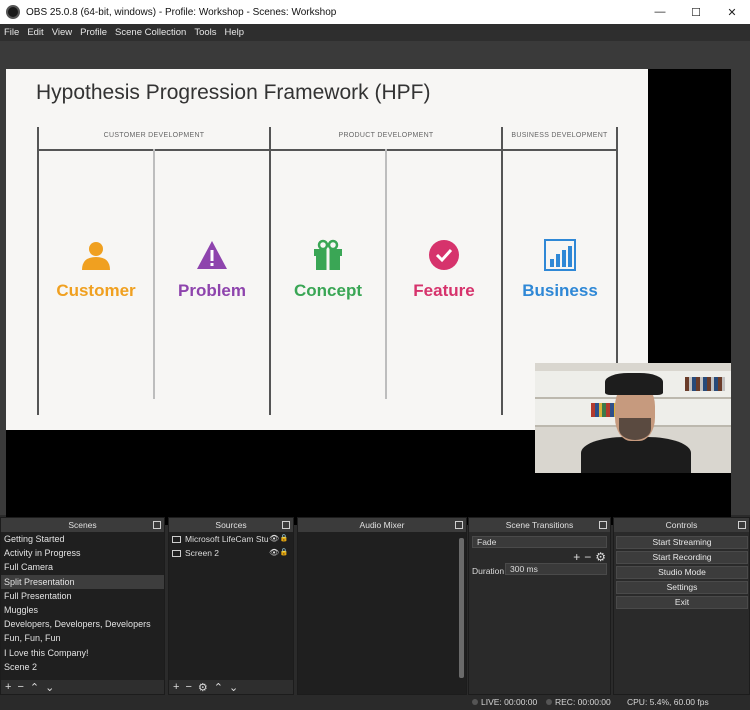 The height and width of the screenshot is (710, 750). Describe the element at coordinates (82, 553) in the screenshot. I see `scene-item: Activity in Progress` at that location.